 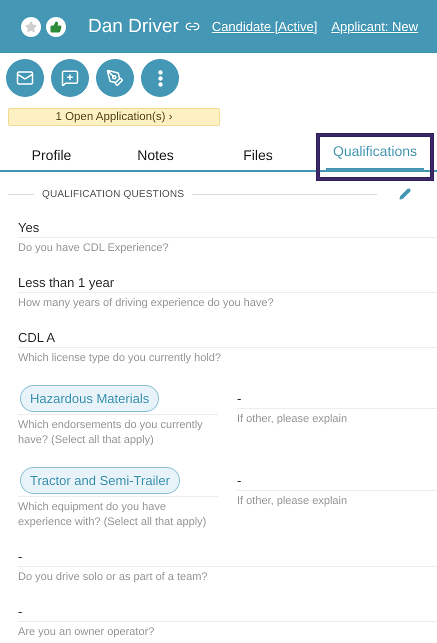 I want to click on tab: Files, so click(x=258, y=152).